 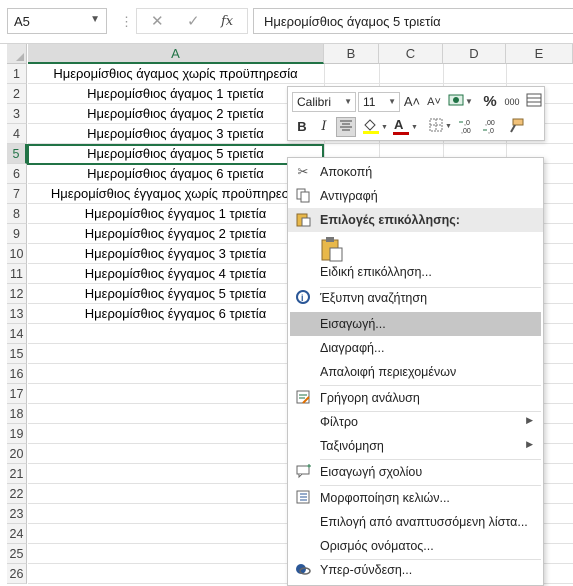 I want to click on row-header: 6, so click(x=17, y=174).